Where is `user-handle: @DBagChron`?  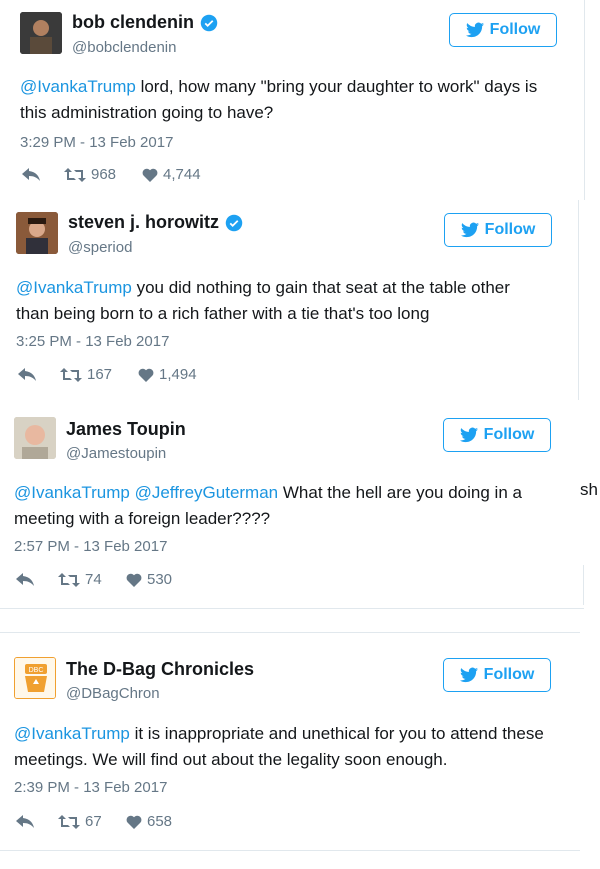 user-handle: @DBagChron is located at coordinates (113, 693).